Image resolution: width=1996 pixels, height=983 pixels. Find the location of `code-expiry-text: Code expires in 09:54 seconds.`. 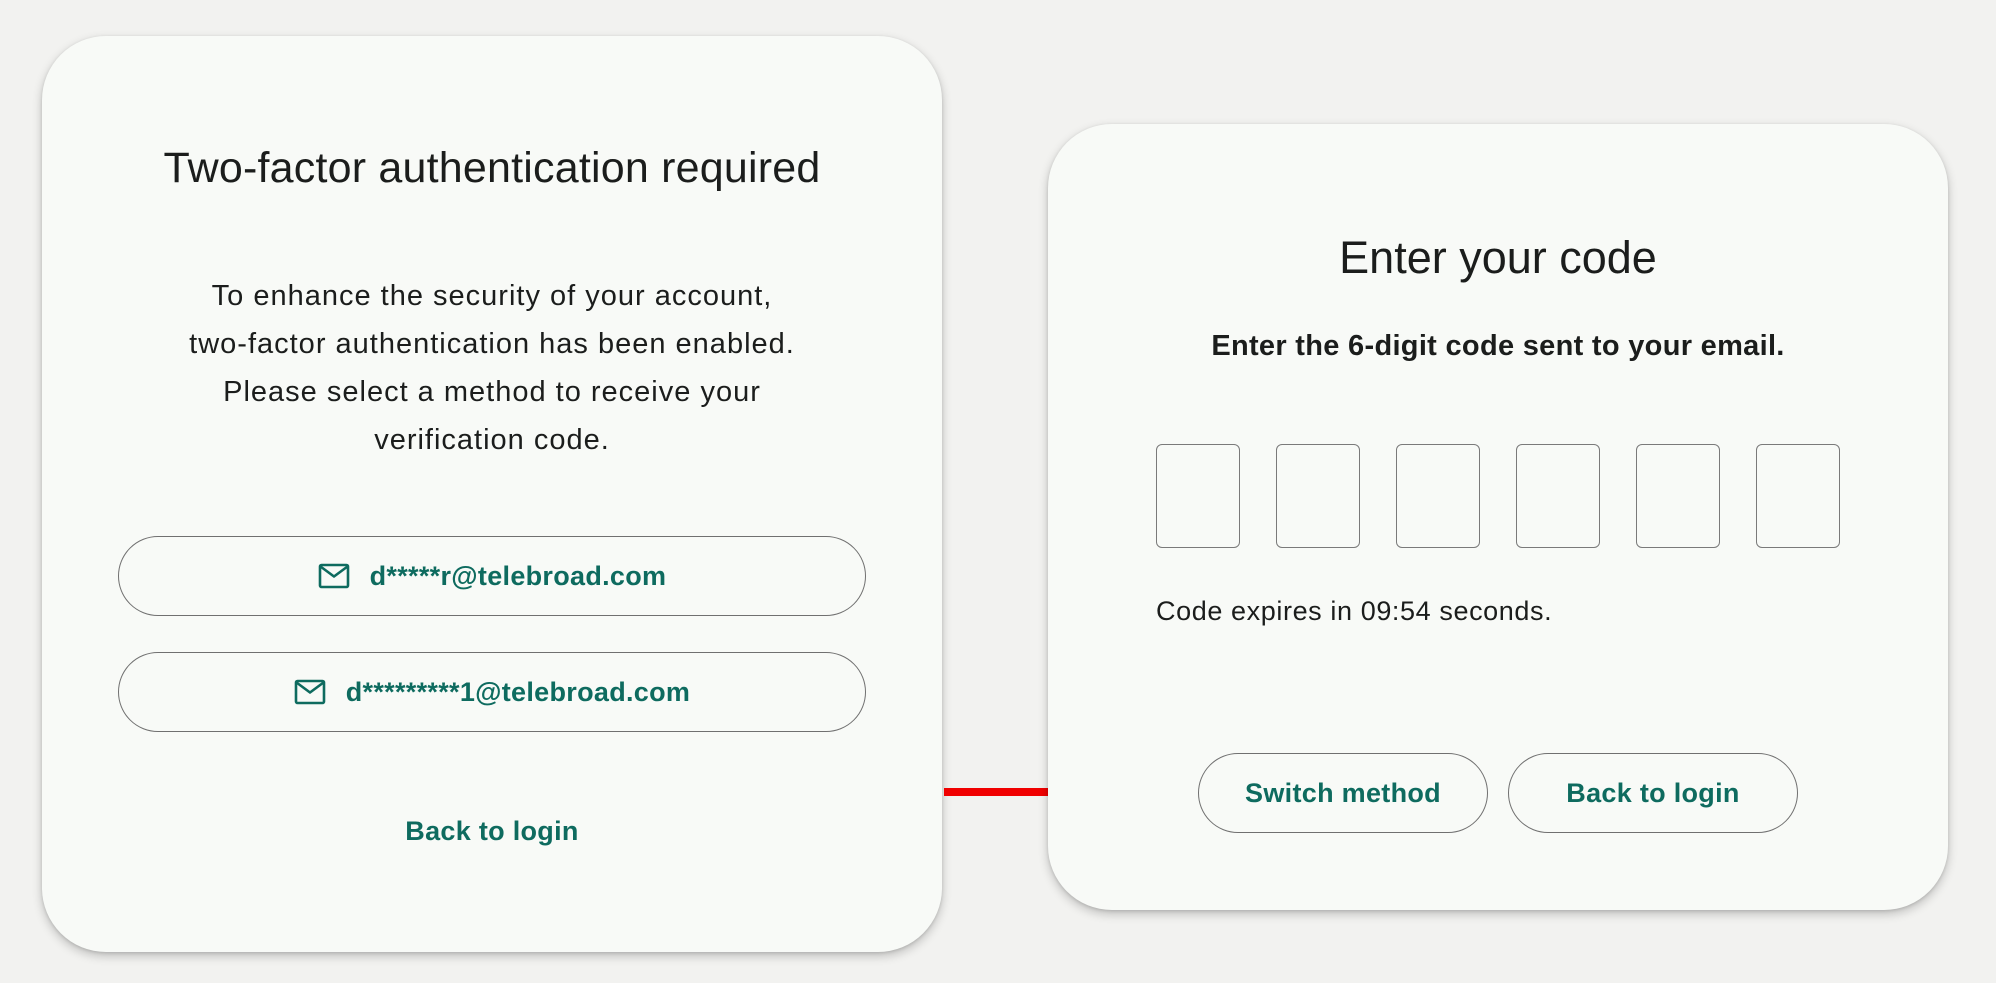

code-expiry-text: Code expires in 09:54 seconds. is located at coordinates (1354, 611).